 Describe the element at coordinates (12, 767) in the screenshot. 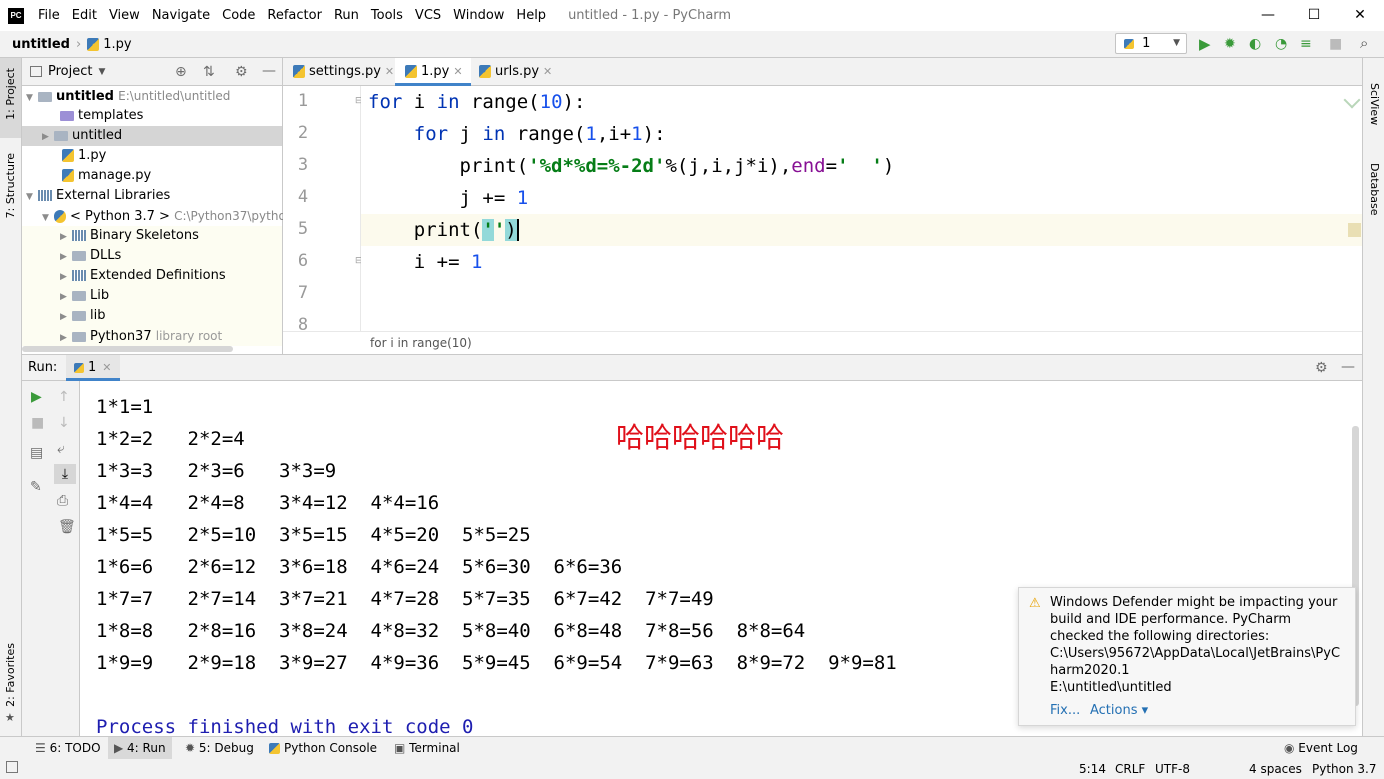

I see `layout-toggle-icon` at that location.